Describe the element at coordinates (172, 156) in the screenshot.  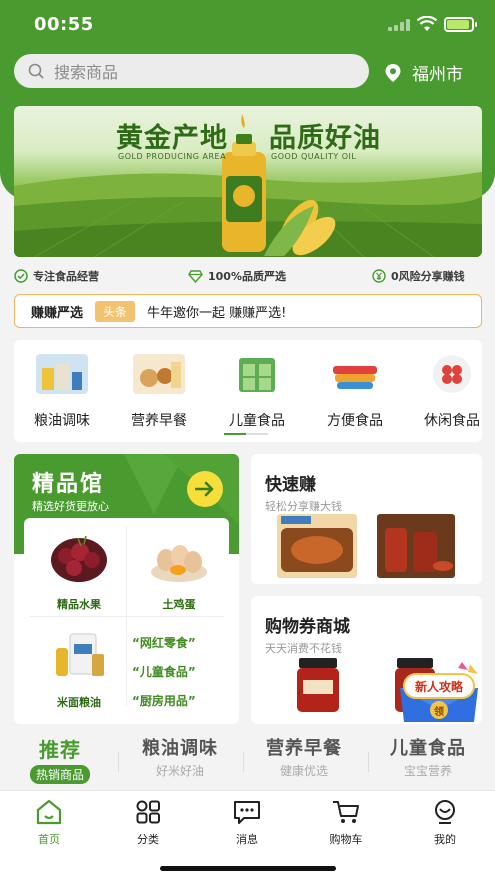
I see `banner-subtitle-left: GOLD PRODUCING AREA` at that location.